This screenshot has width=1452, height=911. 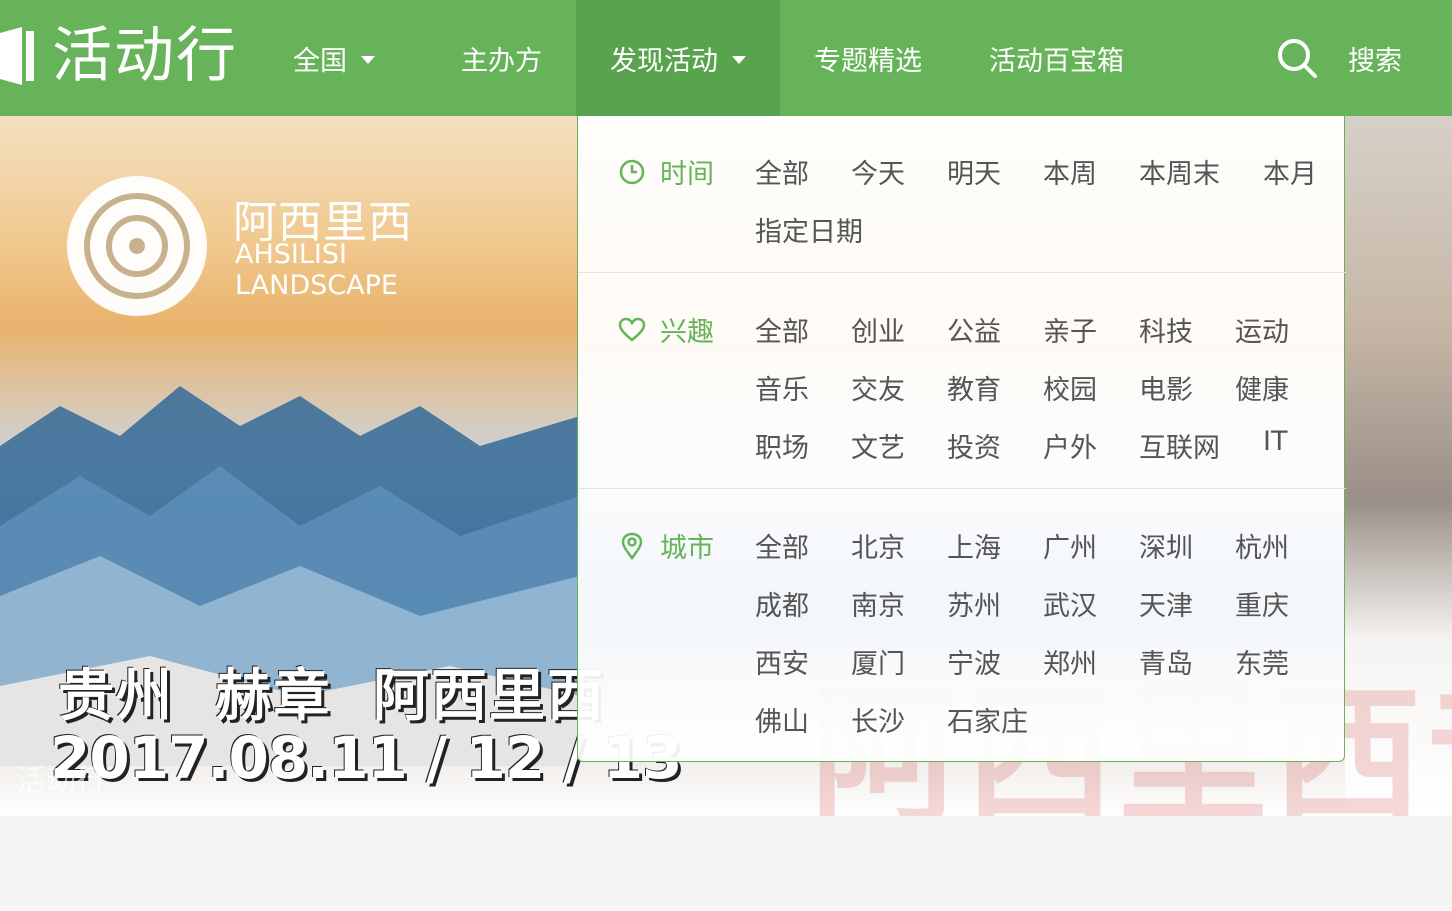 What do you see at coordinates (878, 719) in the screenshot?
I see `filter-city-option: 长沙` at bounding box center [878, 719].